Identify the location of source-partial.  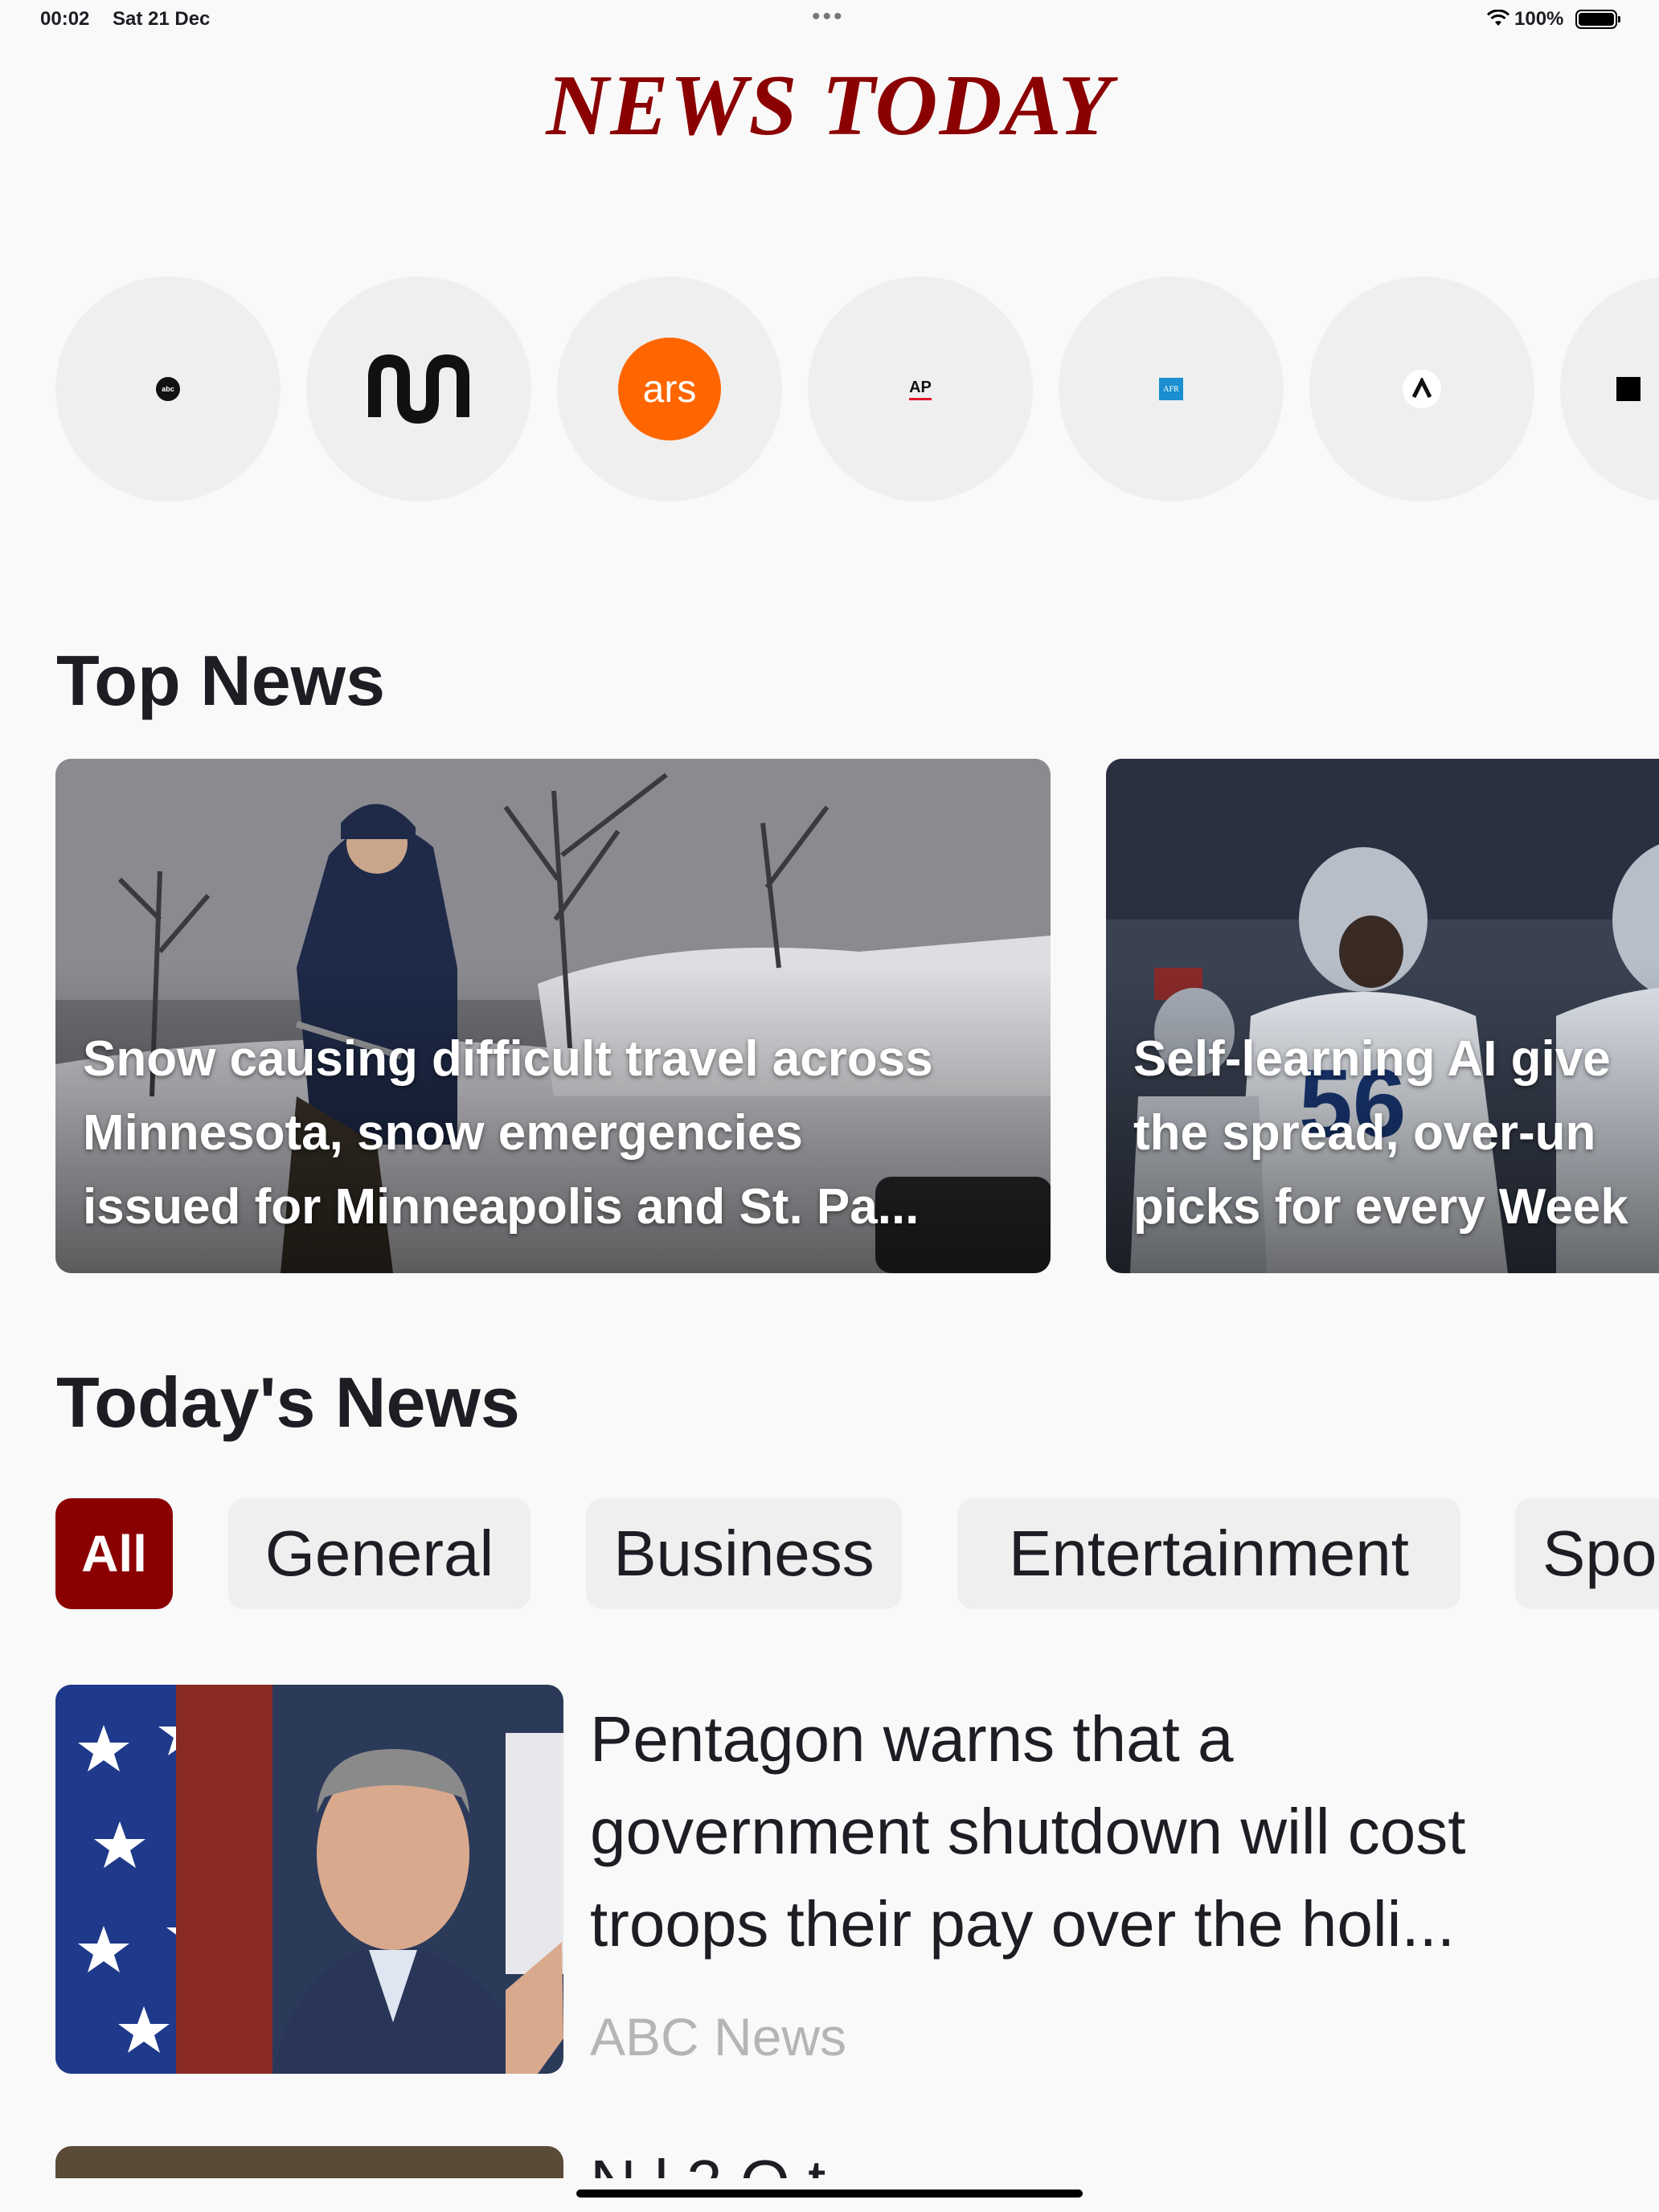
(1609, 389).